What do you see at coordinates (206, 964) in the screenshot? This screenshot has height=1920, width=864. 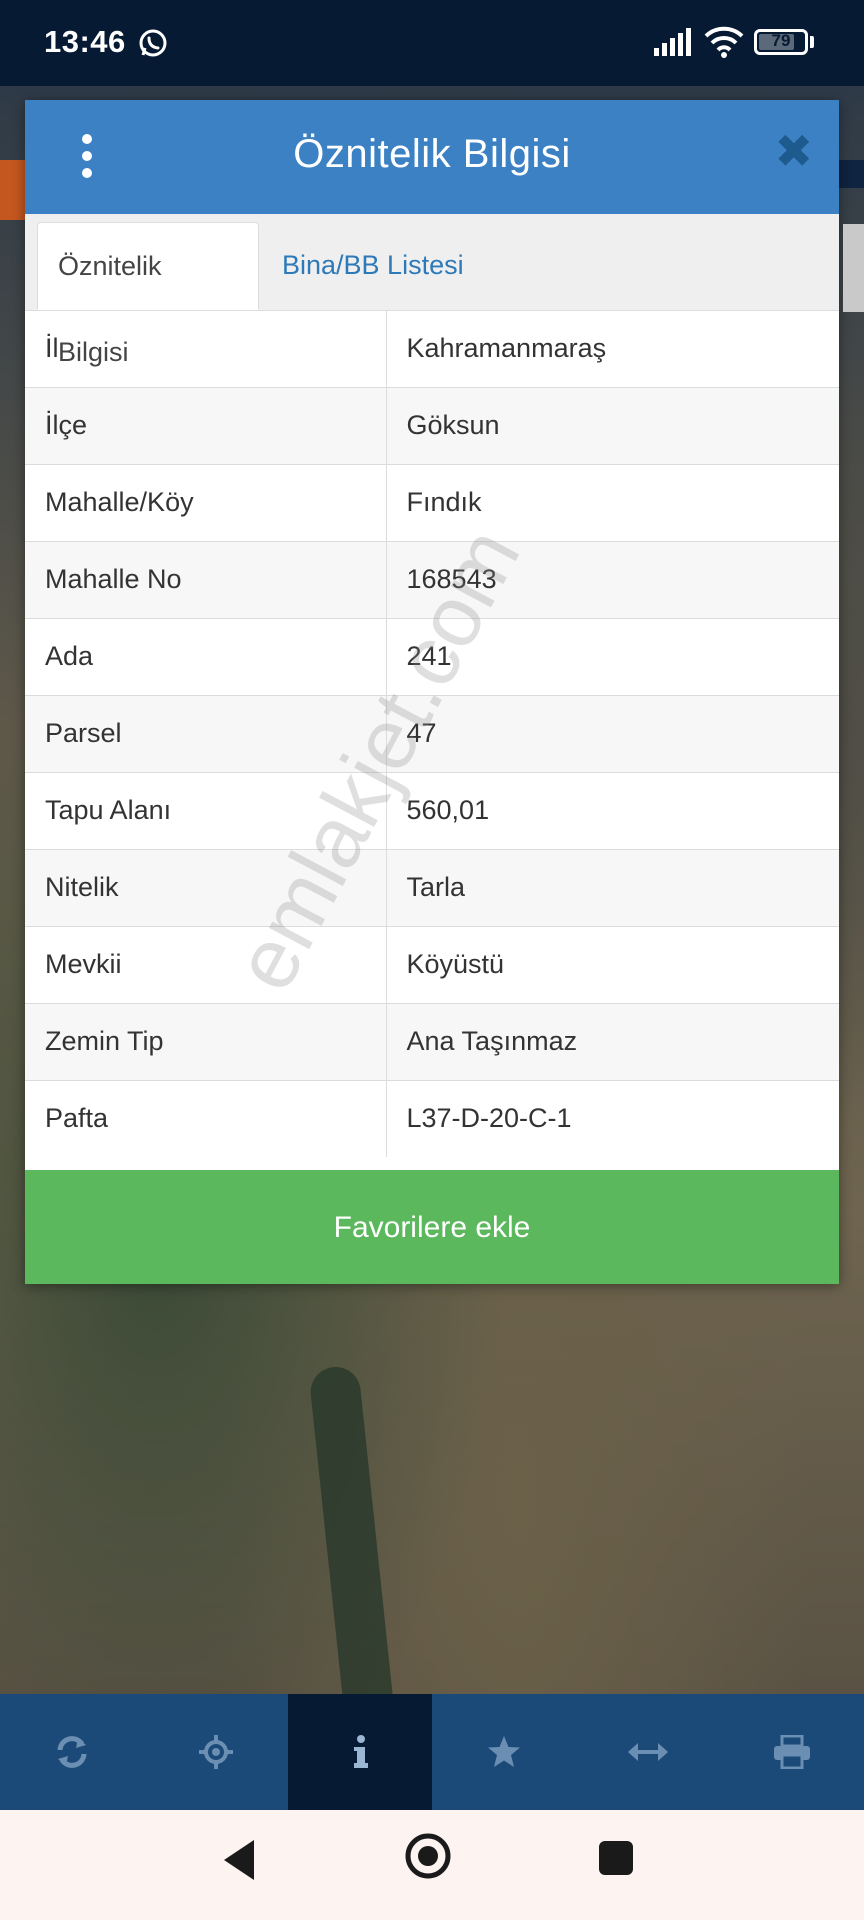 I see `attribute-key: Mevkii` at bounding box center [206, 964].